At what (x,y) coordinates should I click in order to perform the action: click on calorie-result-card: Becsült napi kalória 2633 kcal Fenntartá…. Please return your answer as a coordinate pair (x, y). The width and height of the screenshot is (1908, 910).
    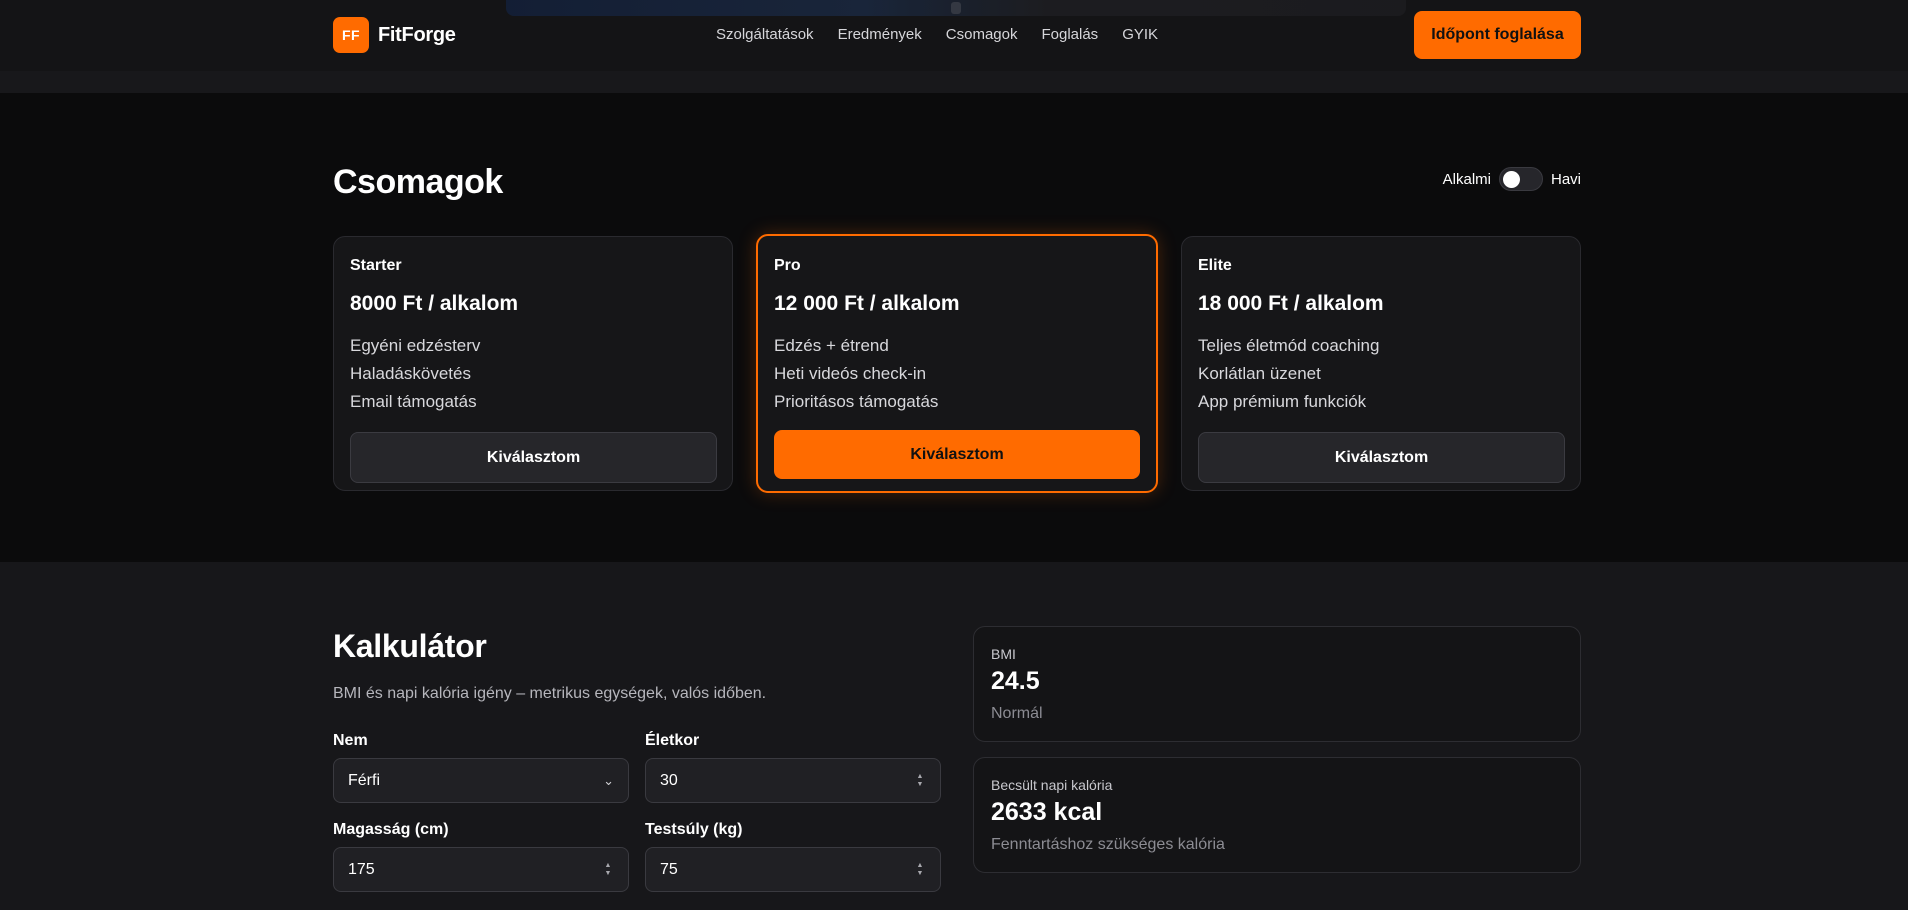
    Looking at the image, I should click on (1277, 815).